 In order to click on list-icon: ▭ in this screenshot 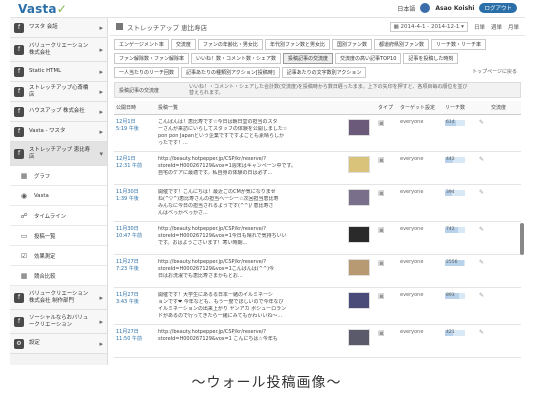, I will do `click(24, 235)`.